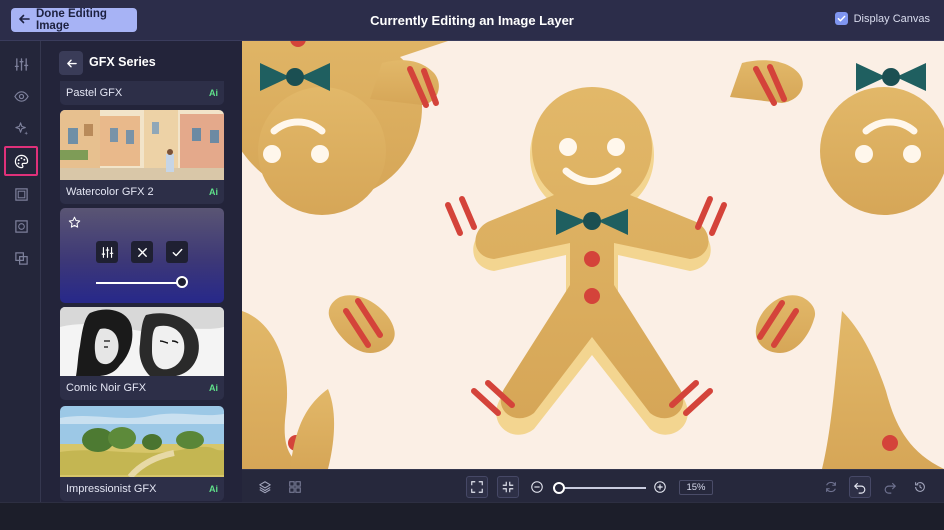 This screenshot has width=944, height=530. Describe the element at coordinates (111, 489) in the screenshot. I see `gfx-card-label: Impressionist GFX` at that location.